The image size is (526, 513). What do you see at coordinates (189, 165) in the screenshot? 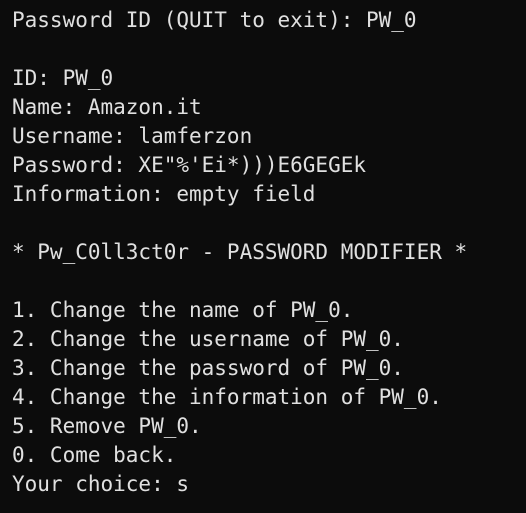
I see `record-password-line: Password: XE"%'Ei*)))E6GEGEk` at bounding box center [189, 165].